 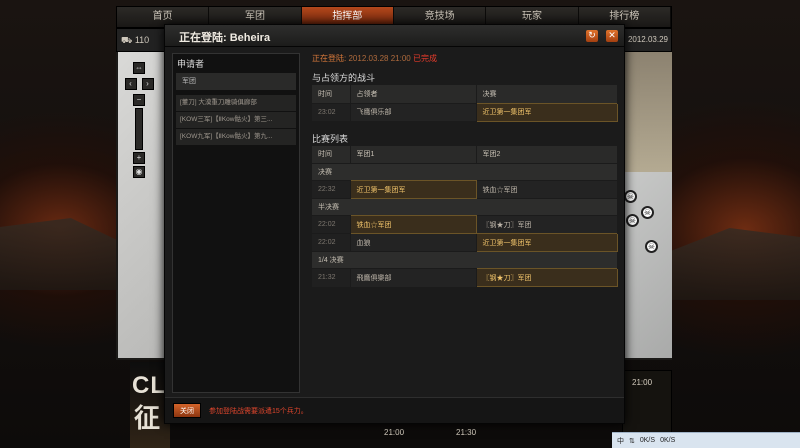 What do you see at coordinates (465, 60) in the screenshot?
I see `landing-status: 正在登陆: 2012.03.28 21:00 已完成` at bounding box center [465, 60].